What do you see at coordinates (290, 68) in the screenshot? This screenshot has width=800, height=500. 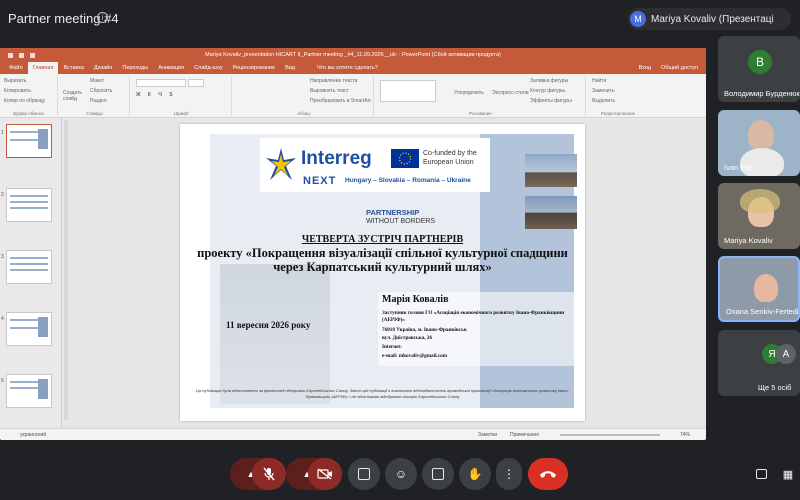 I see `tab-view: Вид` at bounding box center [290, 68].